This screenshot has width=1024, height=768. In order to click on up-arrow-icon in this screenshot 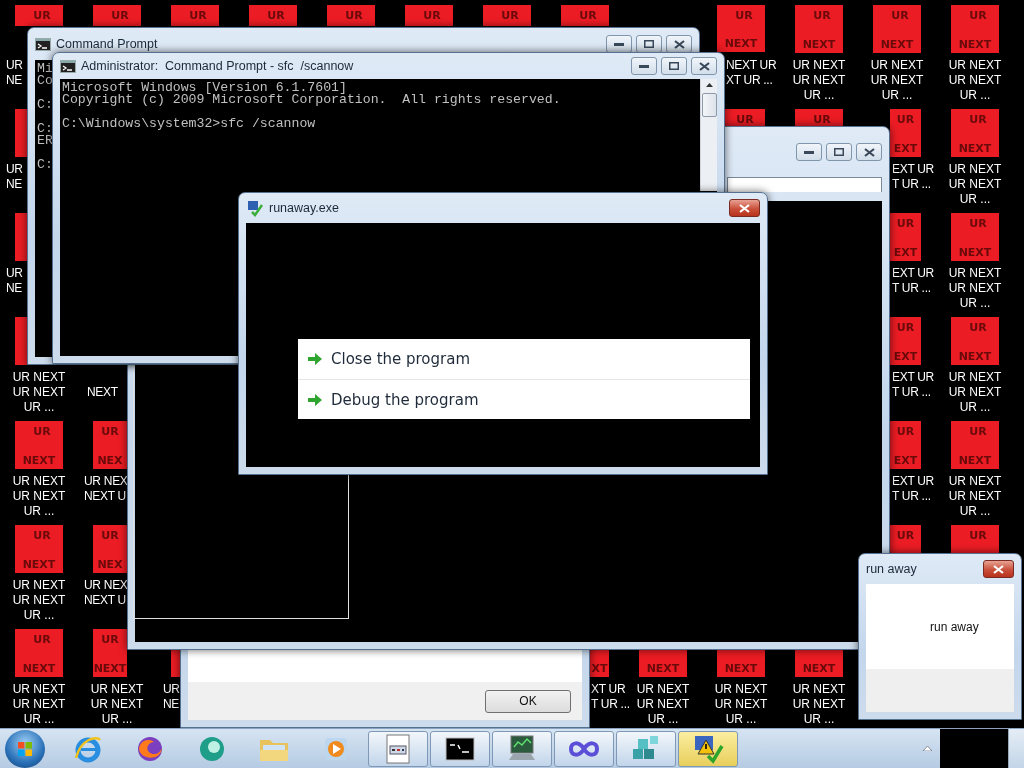, I will do `click(927, 748)`.